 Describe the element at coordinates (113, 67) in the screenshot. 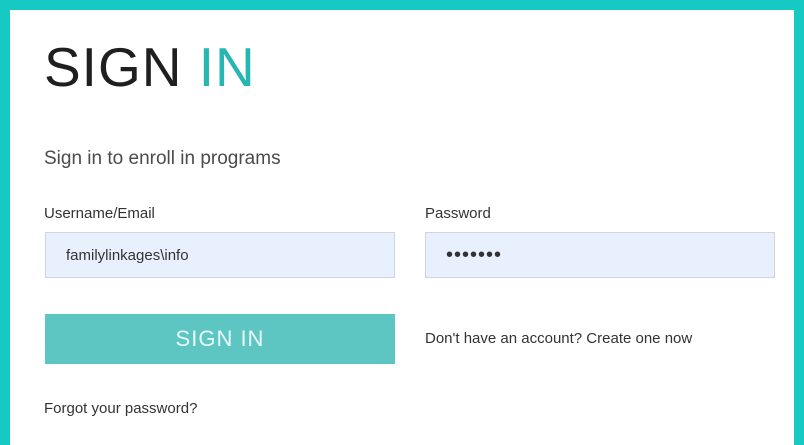

I see `title-part-sign: SIGN` at that location.